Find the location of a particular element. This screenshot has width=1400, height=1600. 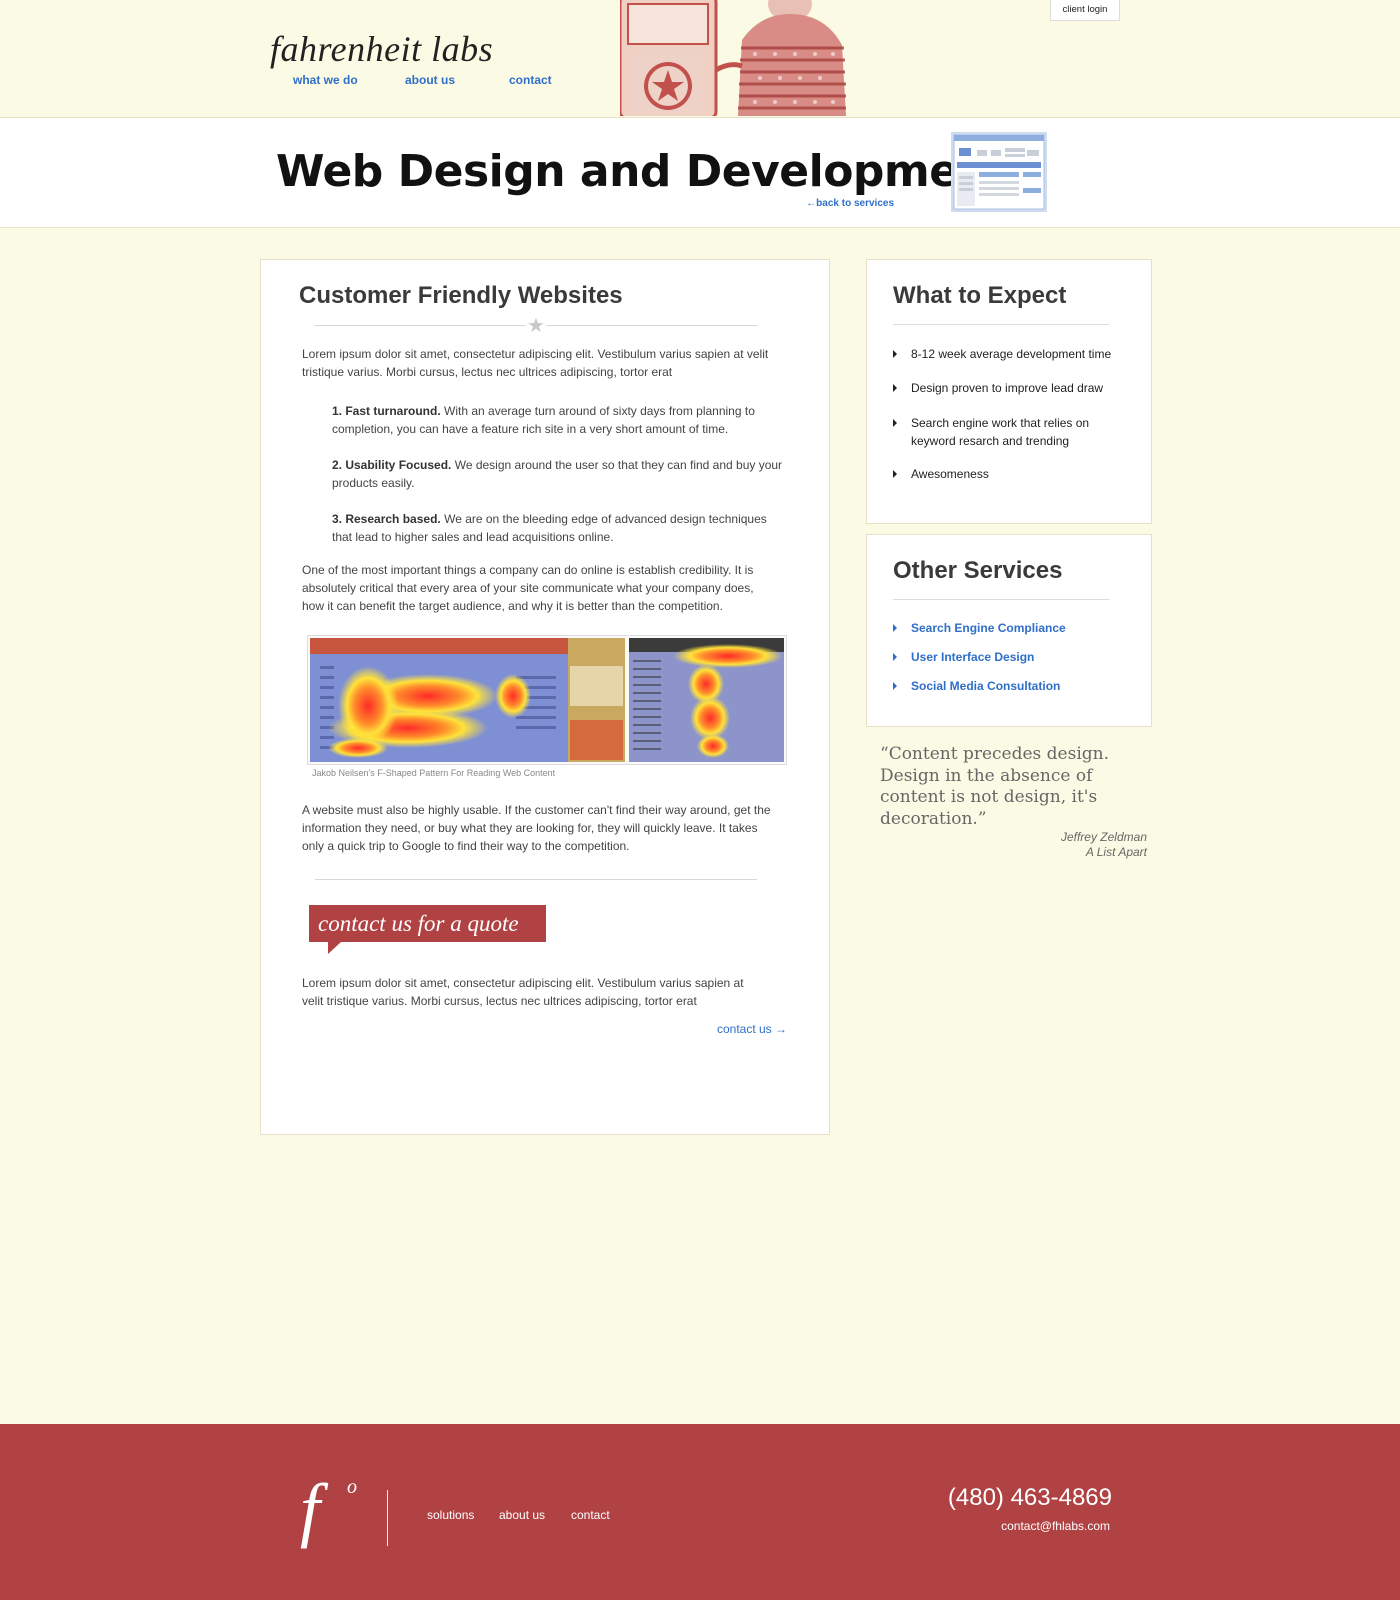

footer-email-link: contact@fhlabs.com is located at coordinates (1005, 1526).